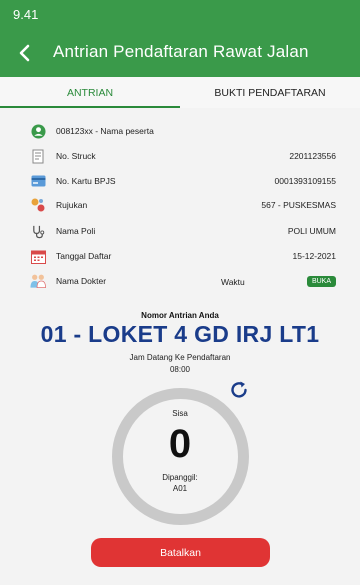 Image resolution: width=360 pixels, height=585 pixels. What do you see at coordinates (183, 205) in the screenshot?
I see `info-row-rujukan: Rujukan 567 - PUSKESMAS` at bounding box center [183, 205].